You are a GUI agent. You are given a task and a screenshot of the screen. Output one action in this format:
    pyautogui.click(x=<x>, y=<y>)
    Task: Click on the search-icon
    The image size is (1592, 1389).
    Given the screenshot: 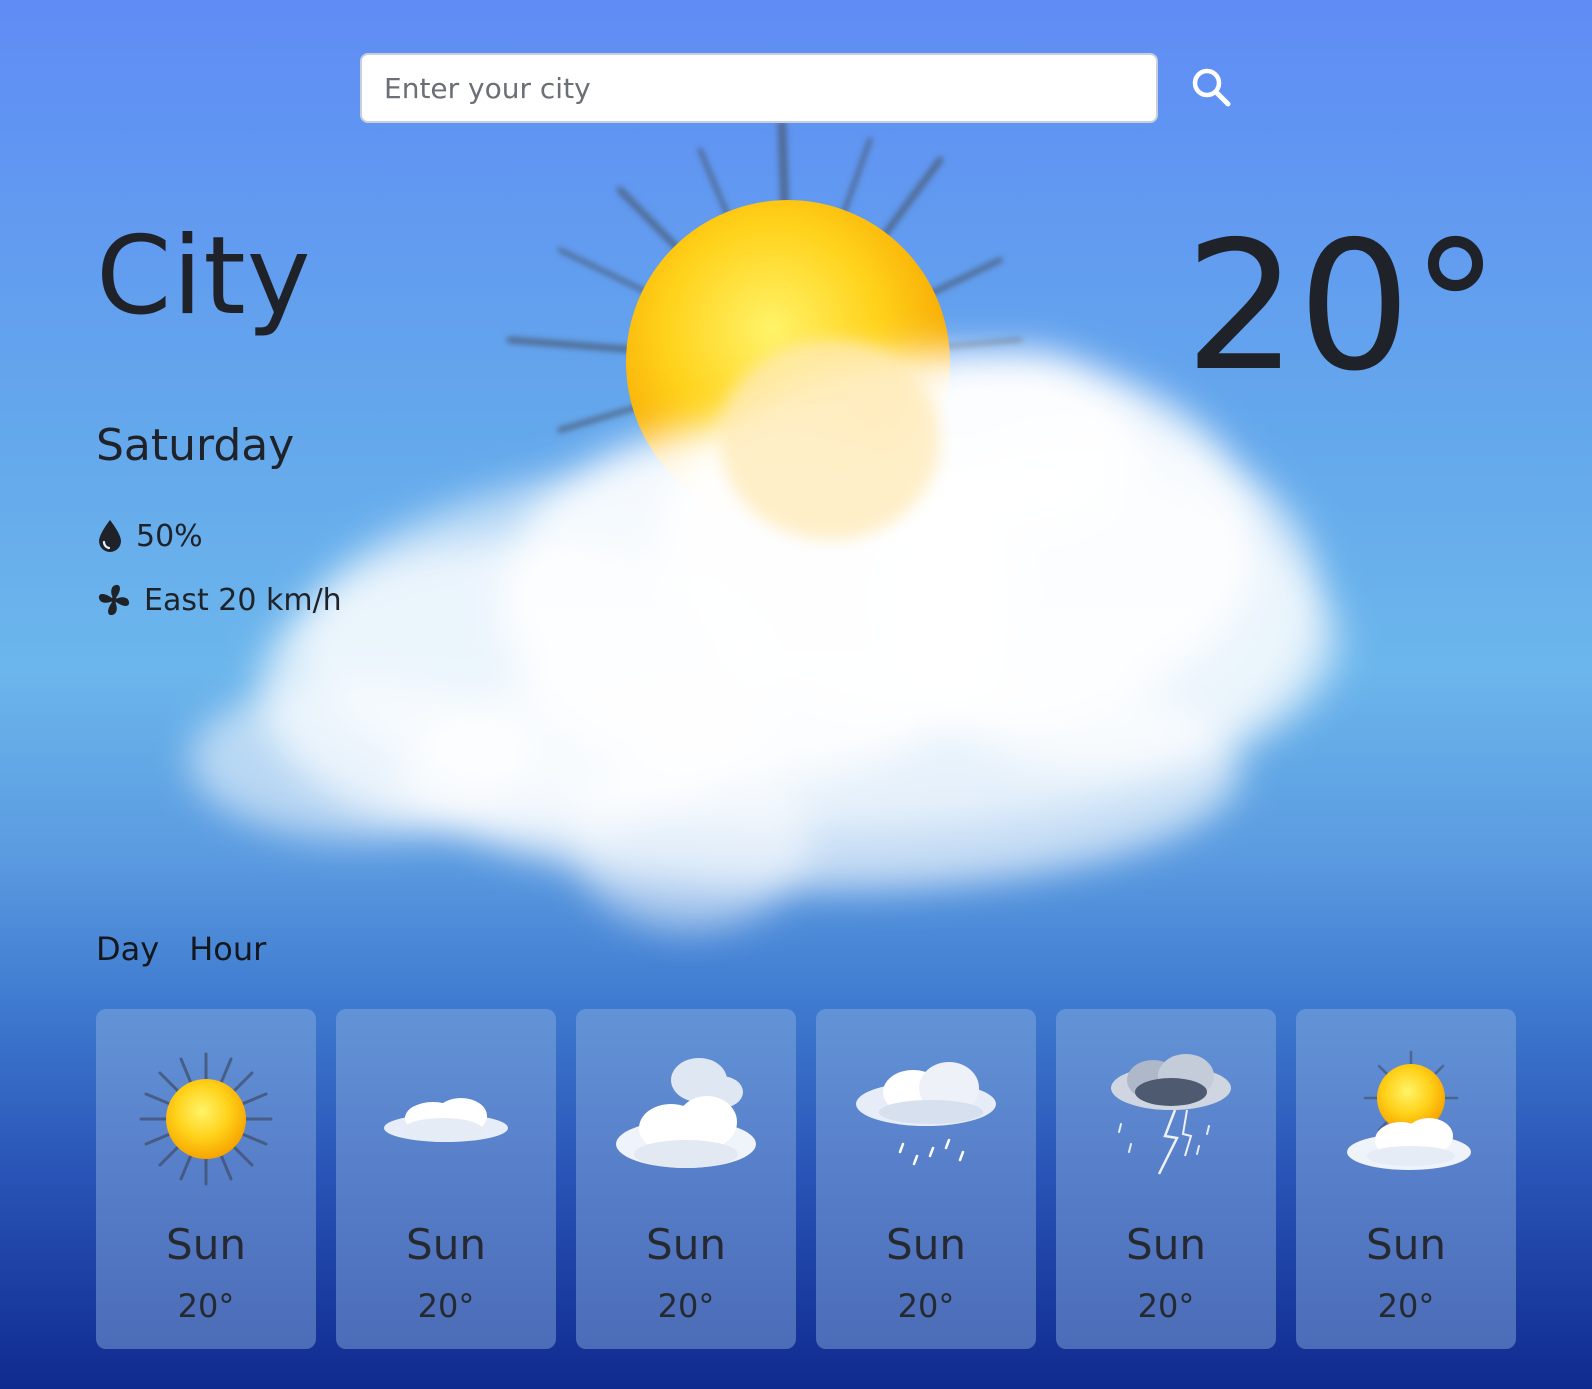 What is the action you would take?
    pyautogui.click(x=1211, y=87)
    